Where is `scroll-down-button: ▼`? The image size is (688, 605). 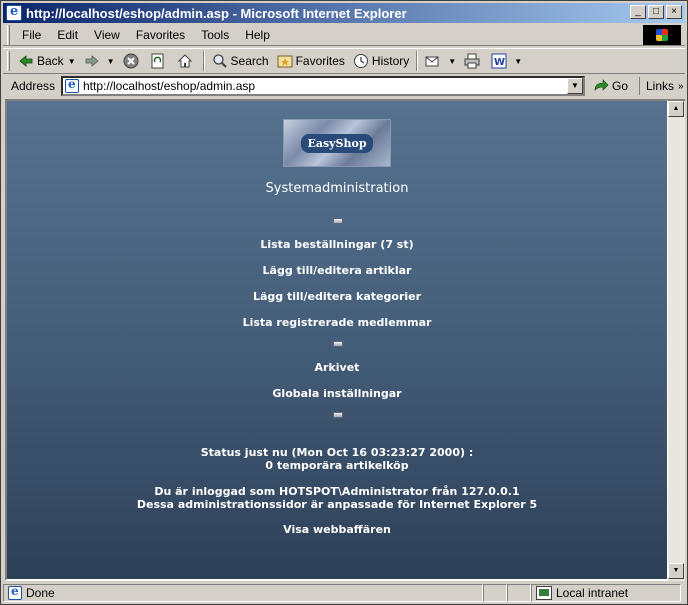 scroll-down-button: ▼ is located at coordinates (676, 571).